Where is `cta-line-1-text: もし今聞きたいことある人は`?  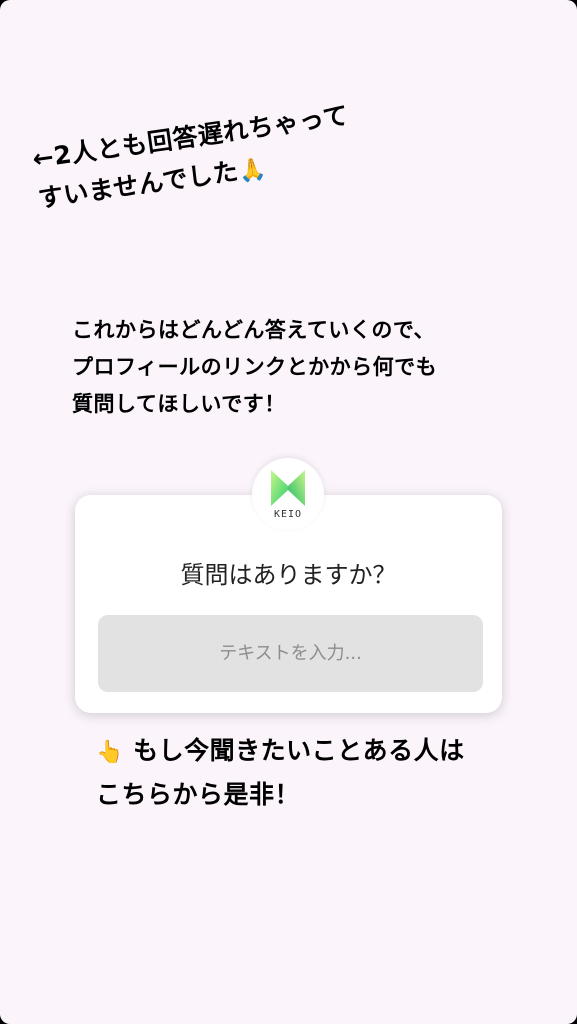
cta-line-1-text: もし今聞きたいことある人は is located at coordinates (299, 750).